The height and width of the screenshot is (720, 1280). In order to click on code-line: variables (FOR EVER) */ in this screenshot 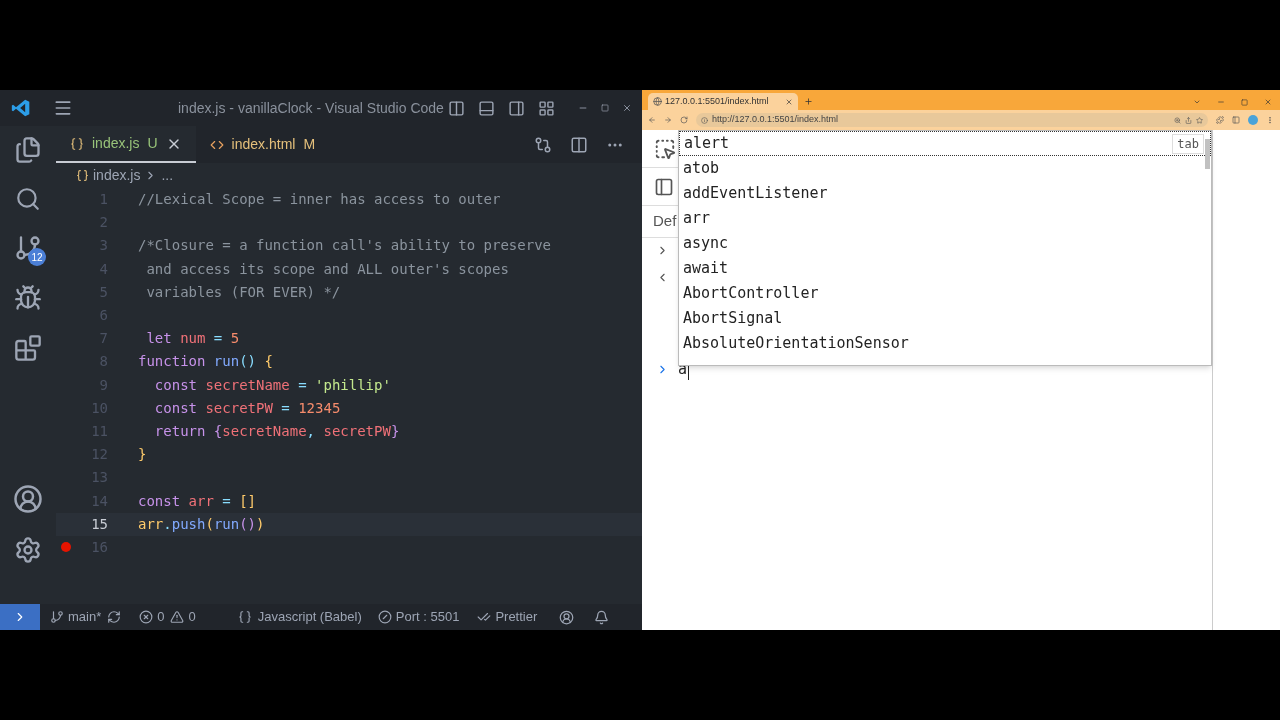, I will do `click(243, 292)`.